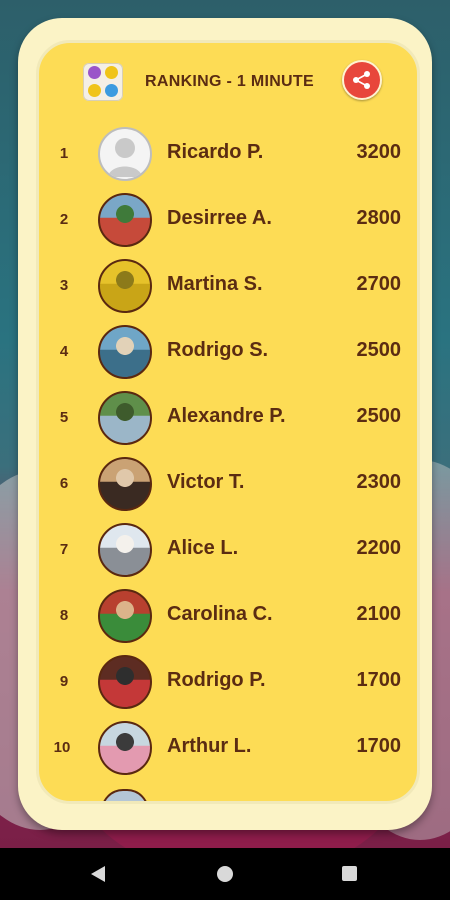  What do you see at coordinates (203, 548) in the screenshot?
I see `player-name: Alice L.` at bounding box center [203, 548].